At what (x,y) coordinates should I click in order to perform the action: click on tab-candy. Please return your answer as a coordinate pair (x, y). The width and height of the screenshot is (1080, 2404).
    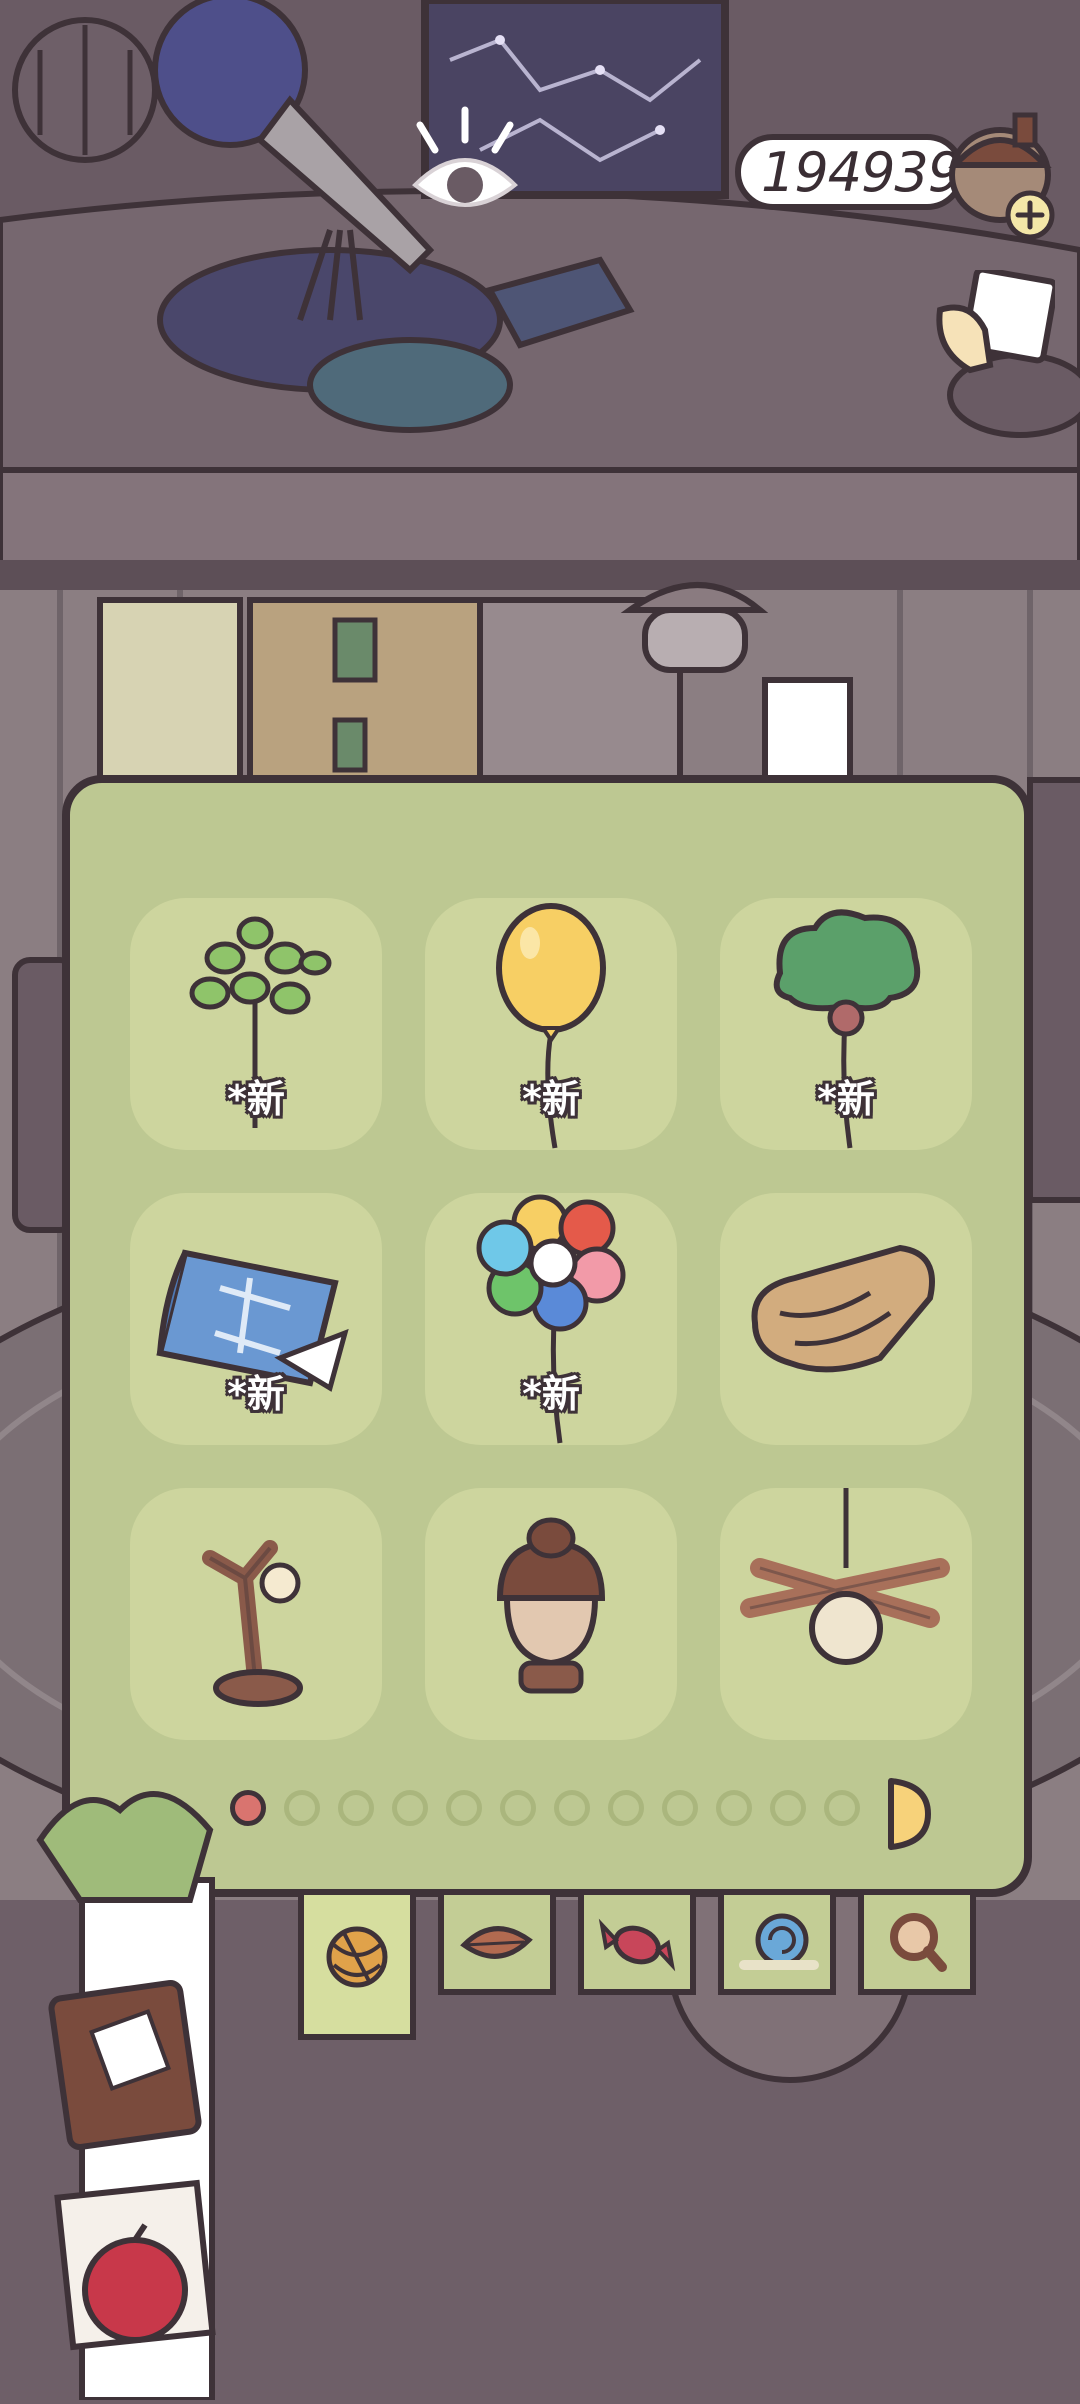
    Looking at the image, I should click on (637, 1945).